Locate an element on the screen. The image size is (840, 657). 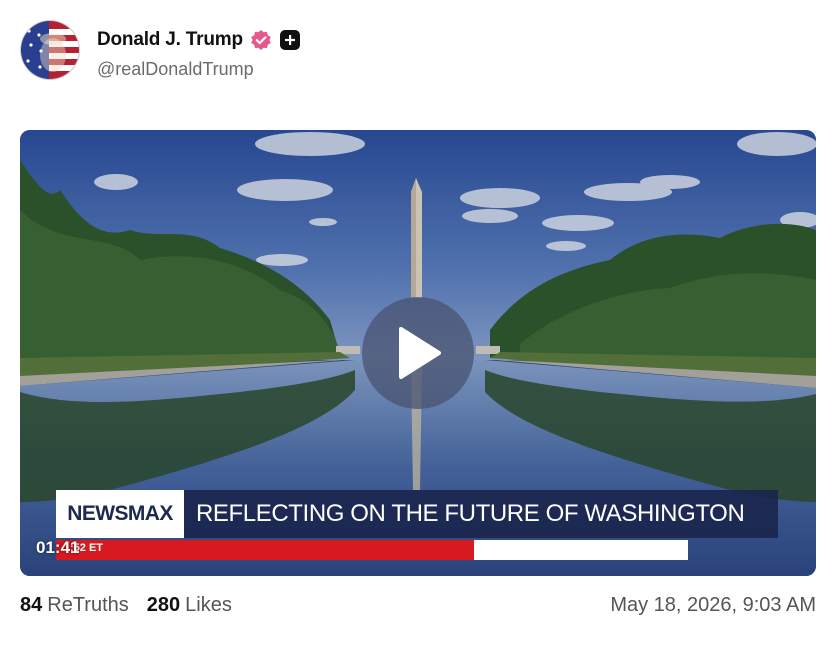
headline-text: REFLECTING ON THE FUTURE OF WASHINGTON is located at coordinates (470, 513).